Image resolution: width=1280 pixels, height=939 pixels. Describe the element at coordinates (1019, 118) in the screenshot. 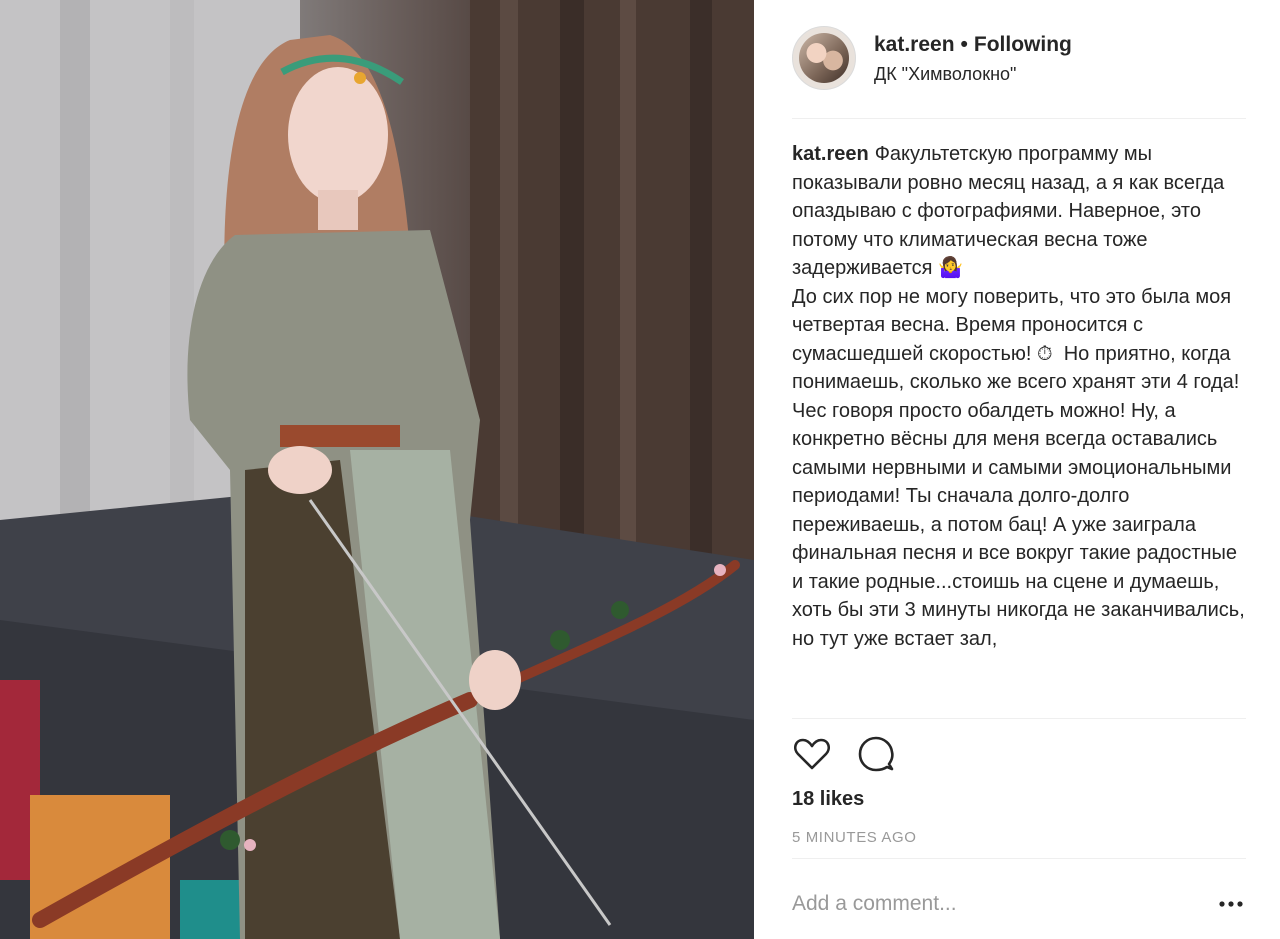

I see `header-divider` at that location.